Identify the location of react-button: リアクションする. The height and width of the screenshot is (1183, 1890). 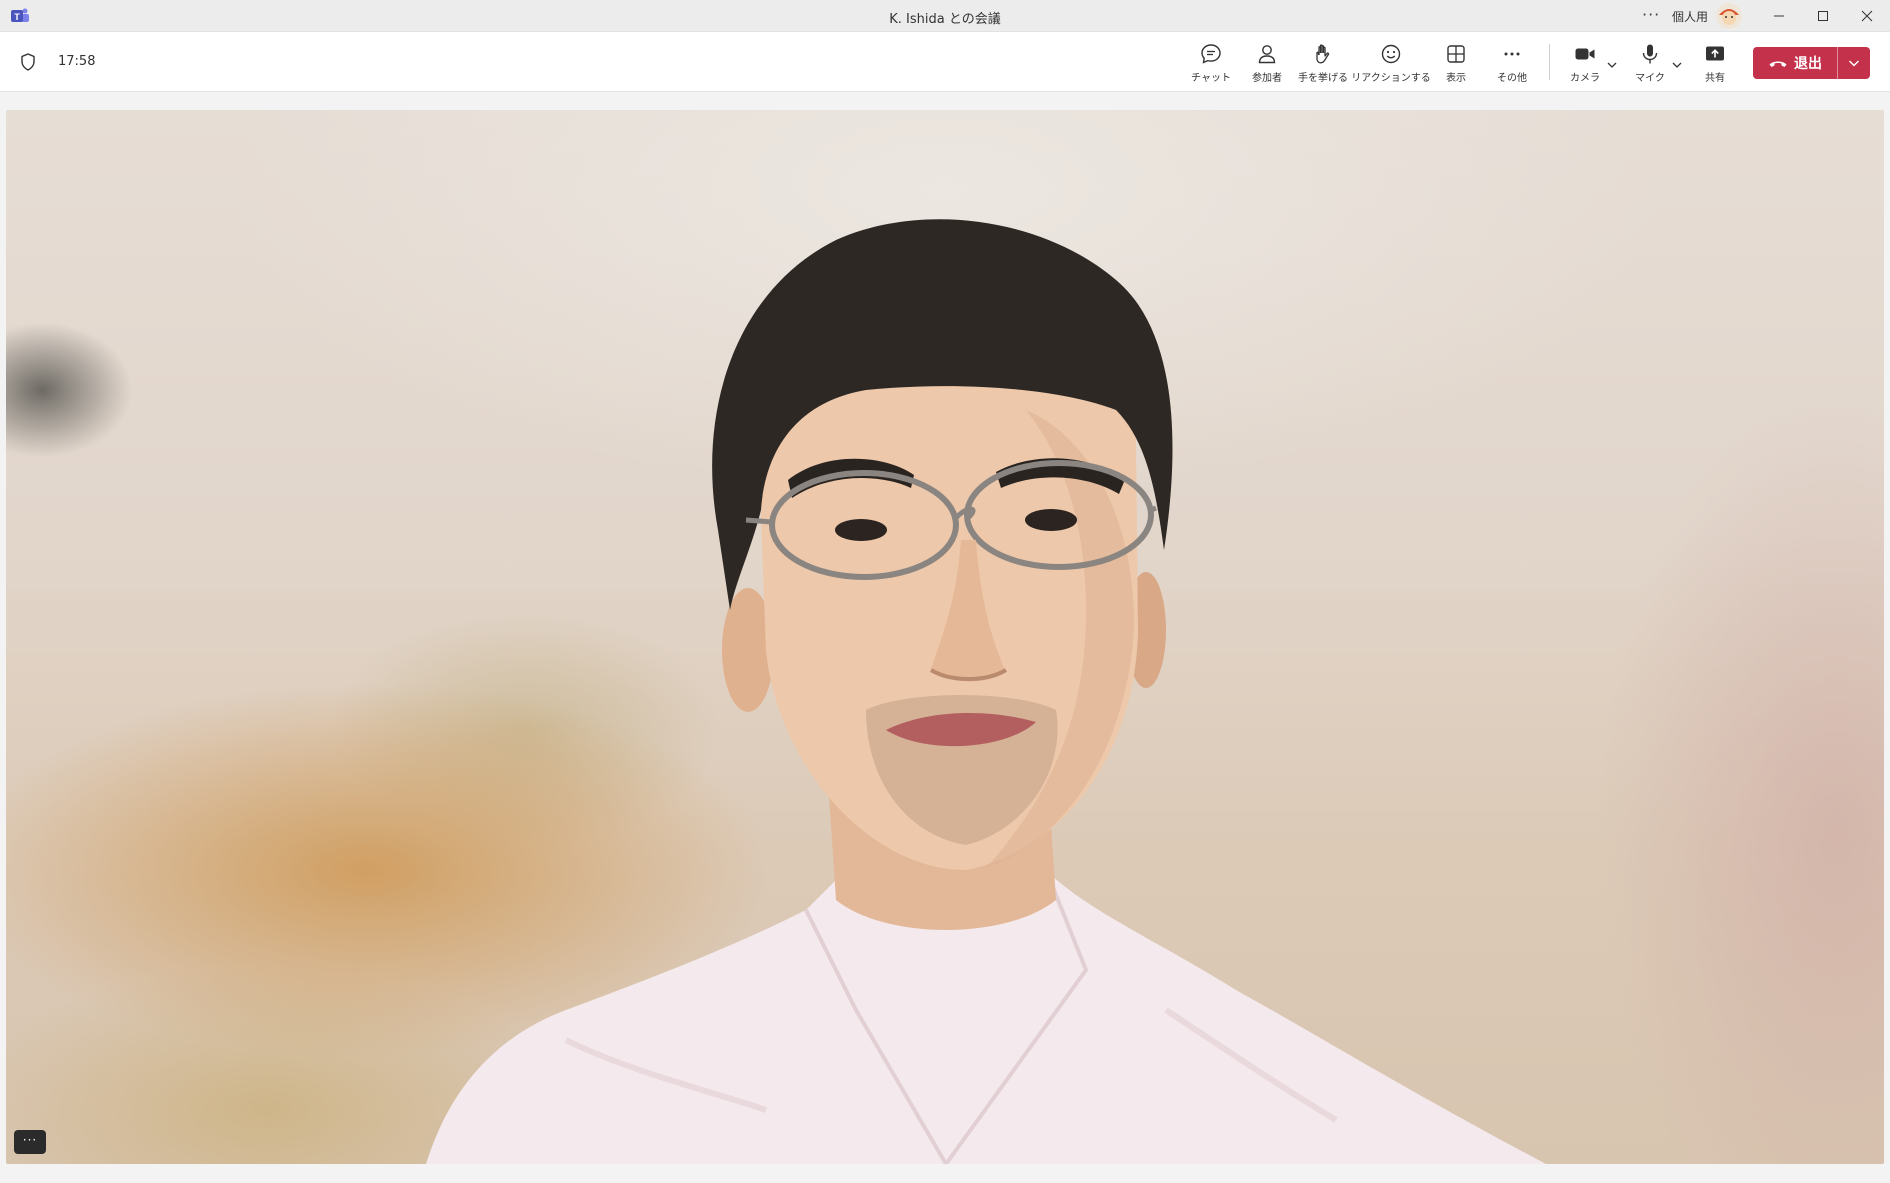
(1391, 63).